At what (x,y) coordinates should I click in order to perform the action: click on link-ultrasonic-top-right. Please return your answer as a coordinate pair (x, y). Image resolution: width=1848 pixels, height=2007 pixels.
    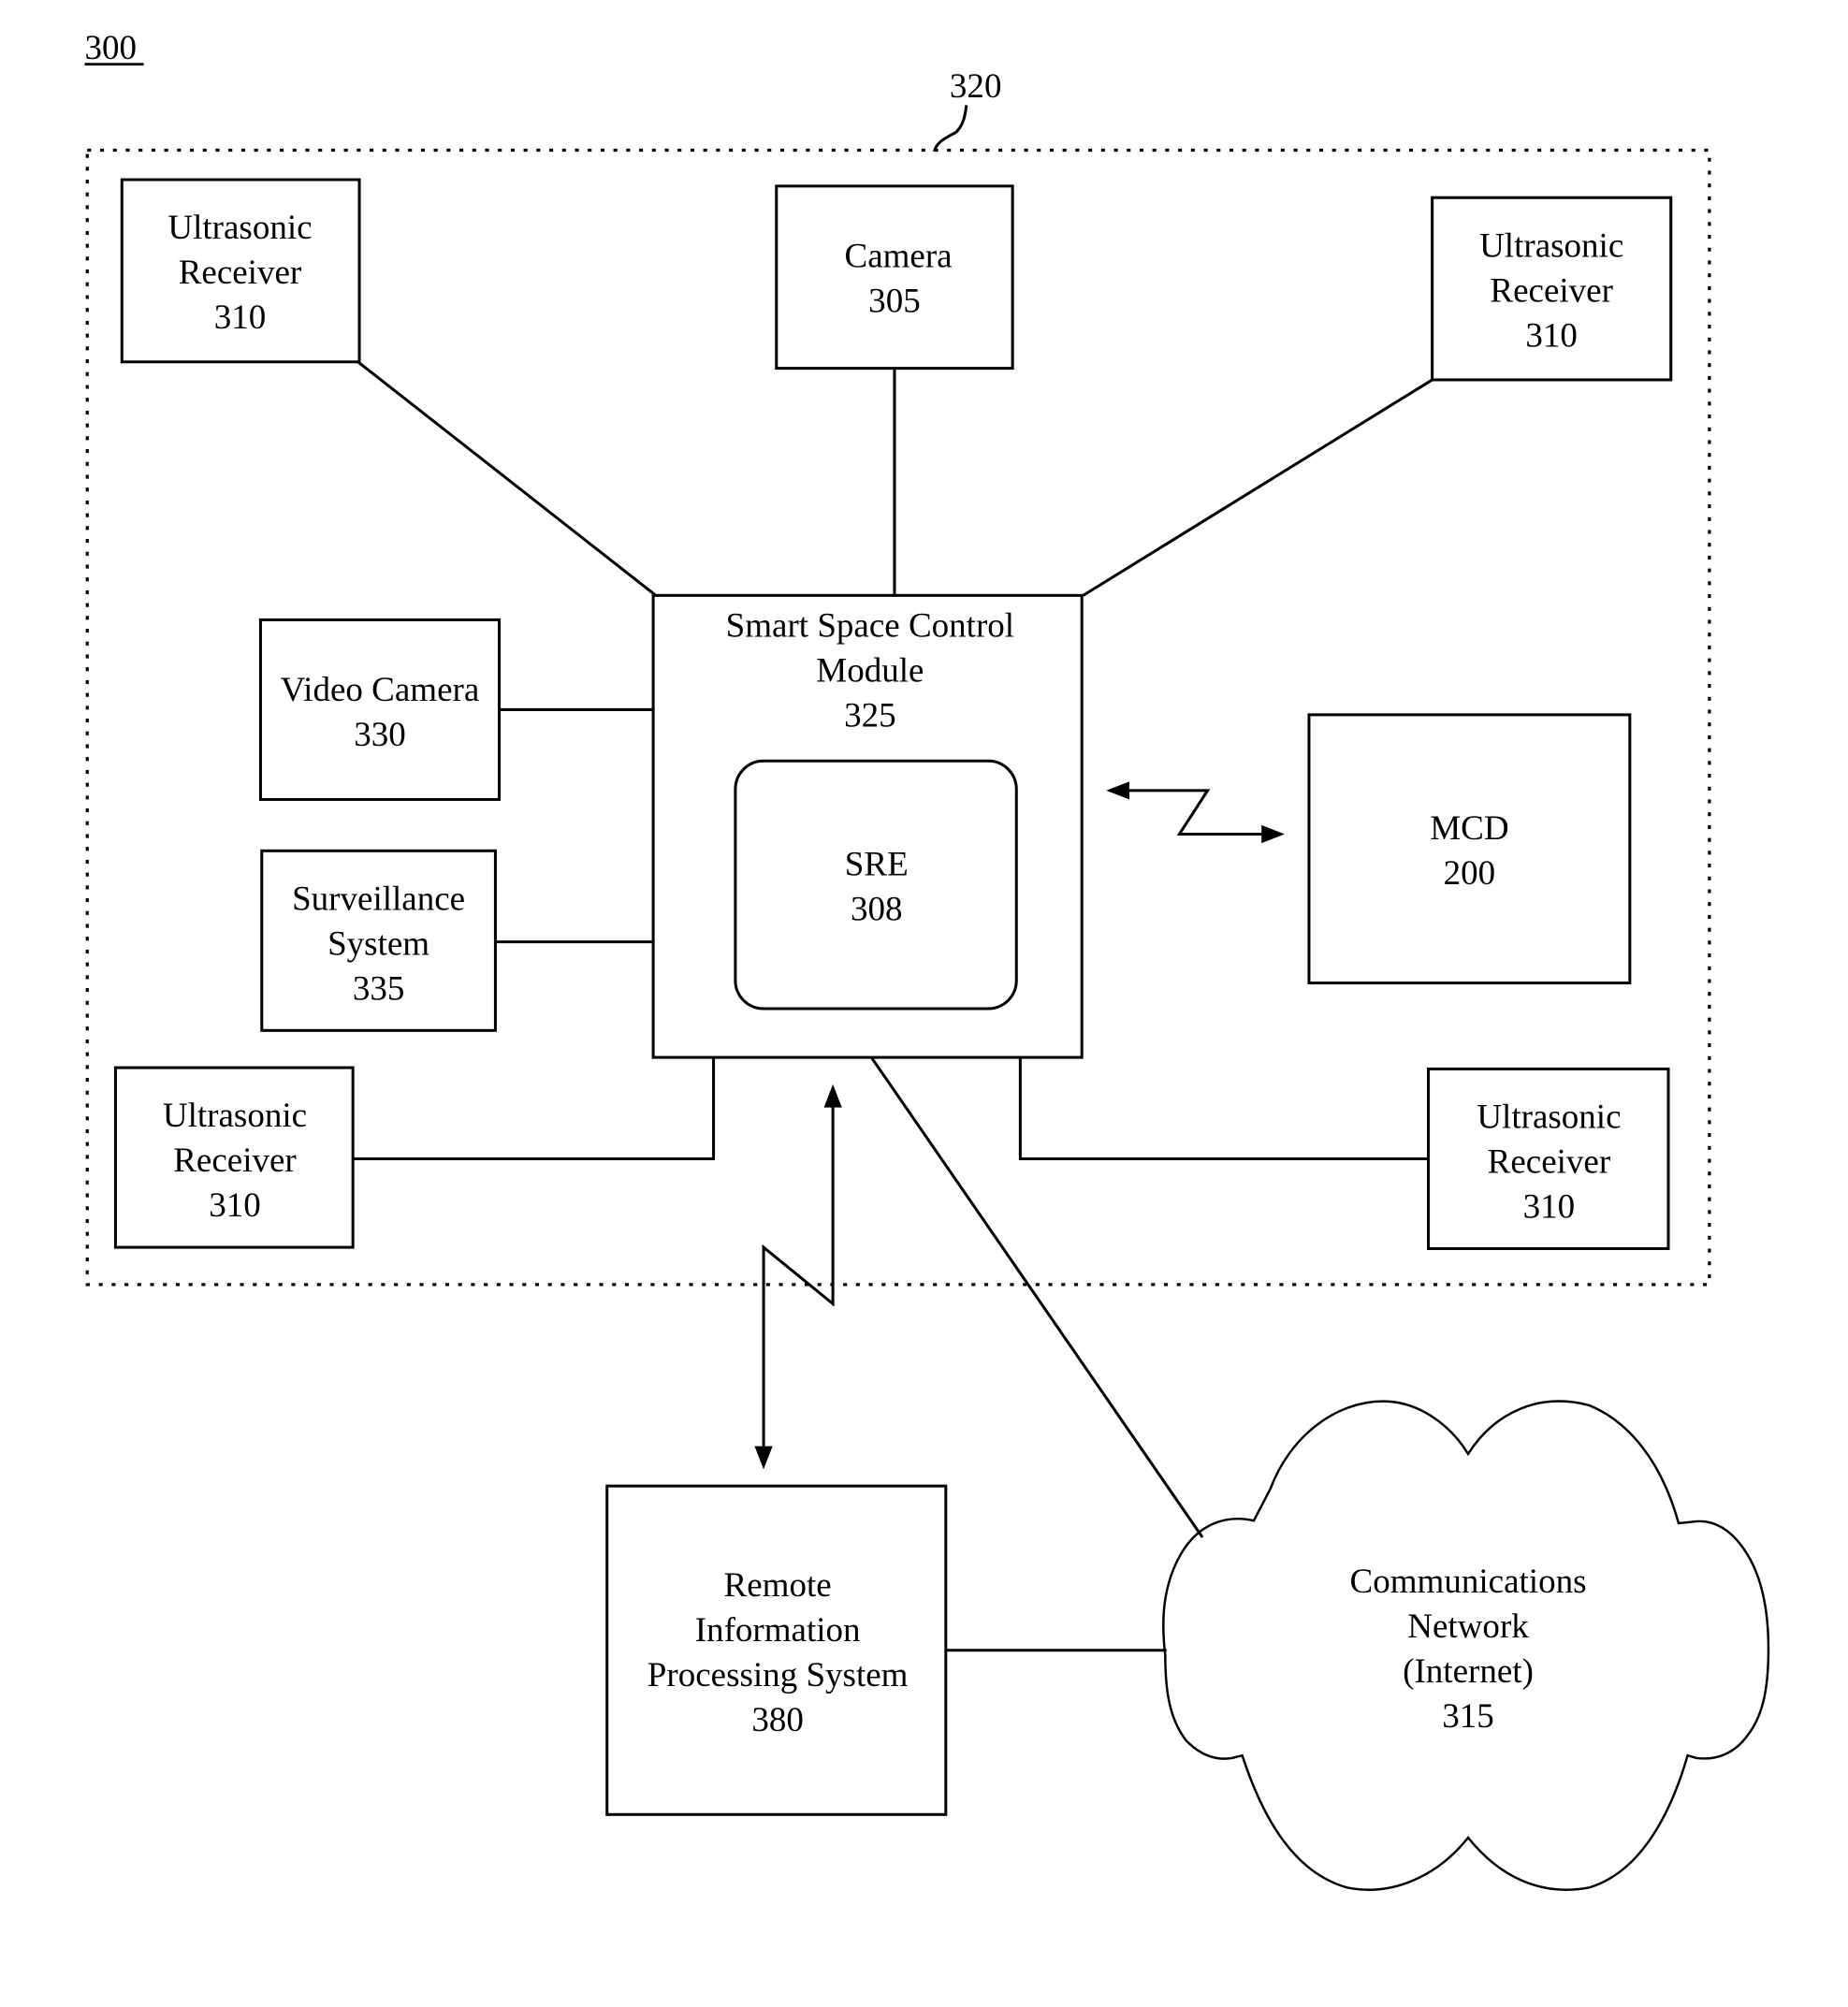
    Looking at the image, I should click on (1257, 488).